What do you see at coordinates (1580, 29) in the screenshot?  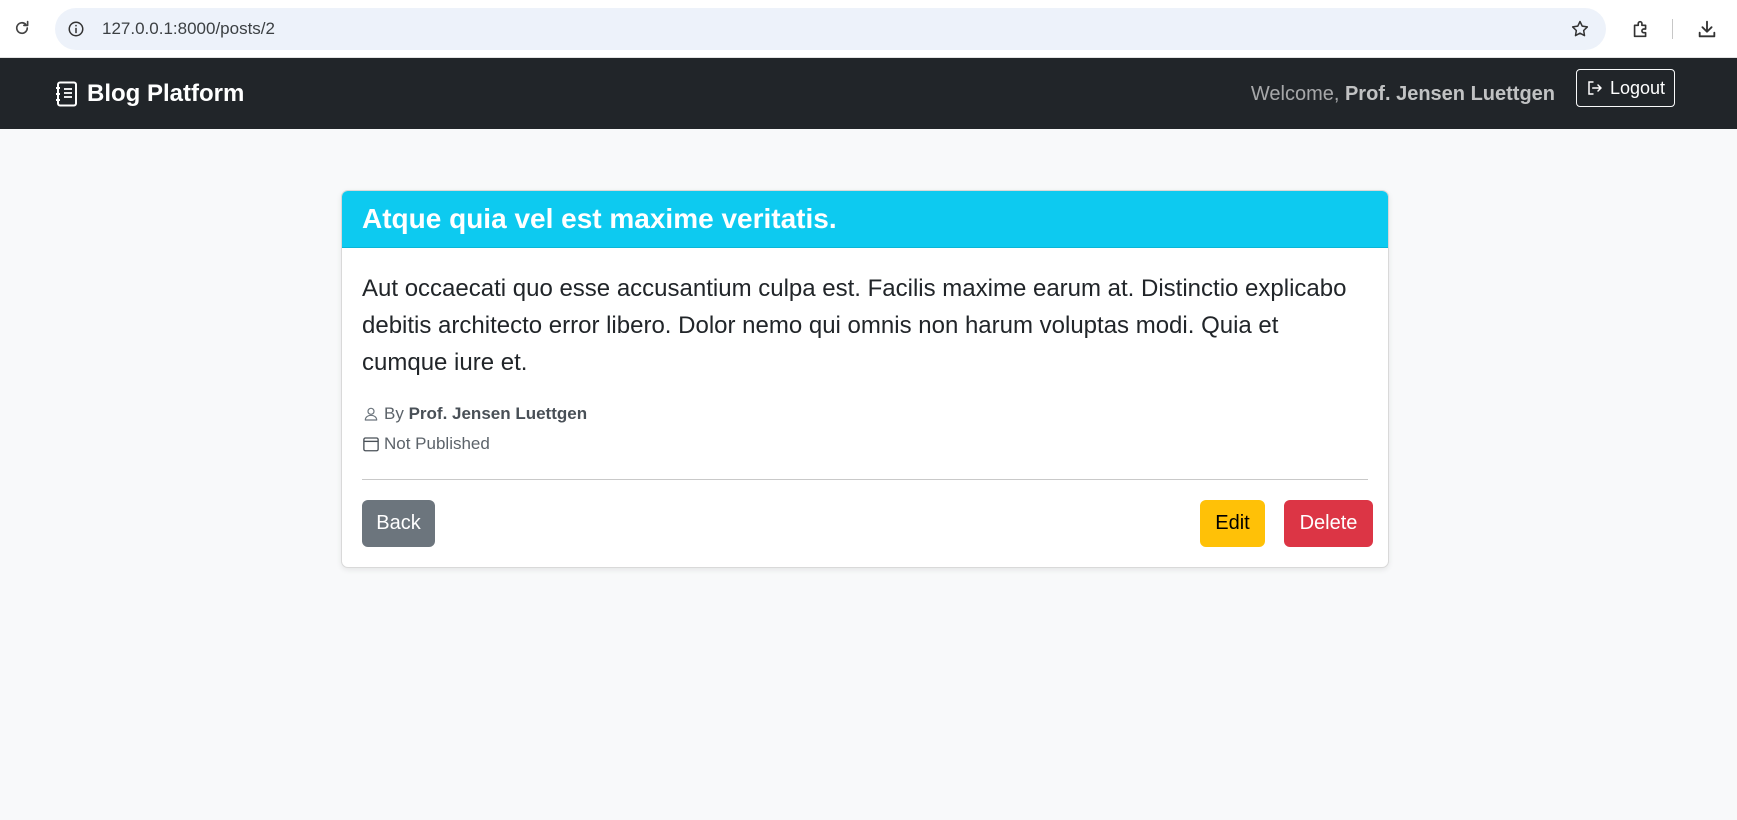 I see `bookmark-star-icon` at bounding box center [1580, 29].